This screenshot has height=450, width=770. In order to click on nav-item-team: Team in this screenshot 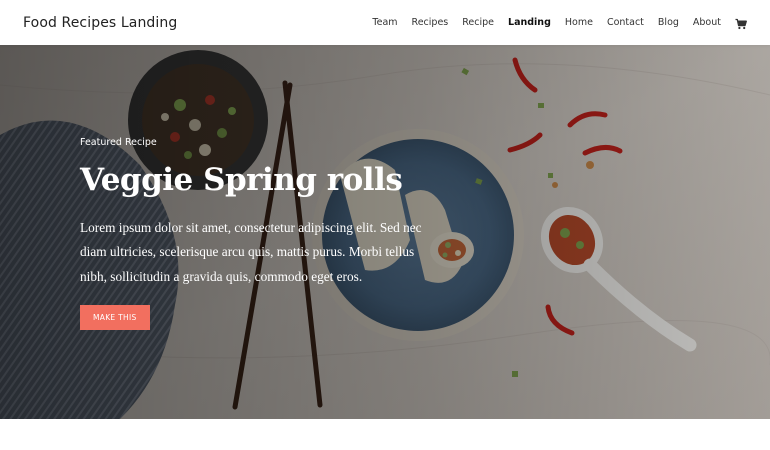, I will do `click(384, 22)`.